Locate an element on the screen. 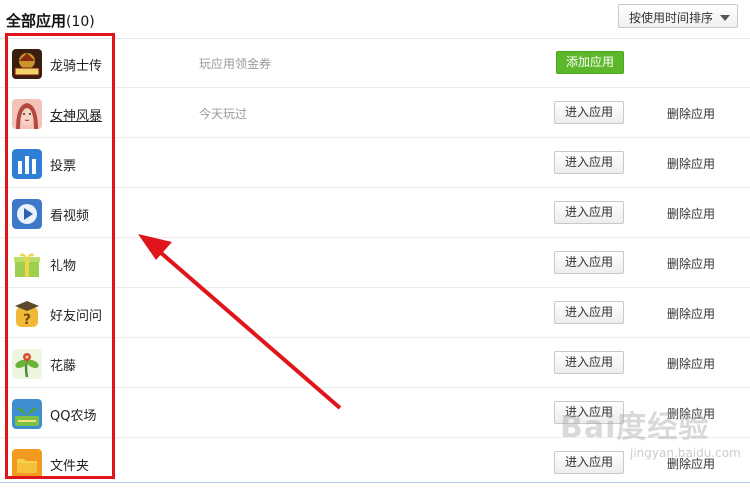 This screenshot has width=750, height=488. app-name: 龙骑士传 is located at coordinates (76, 64).